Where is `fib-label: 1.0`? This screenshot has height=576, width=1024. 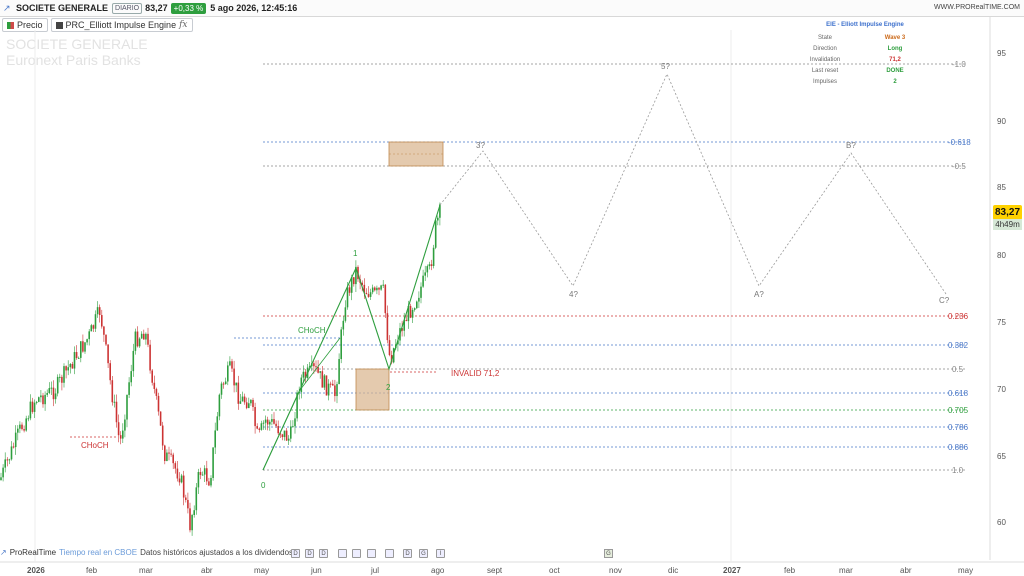 fib-label: 1.0 is located at coordinates (958, 470).